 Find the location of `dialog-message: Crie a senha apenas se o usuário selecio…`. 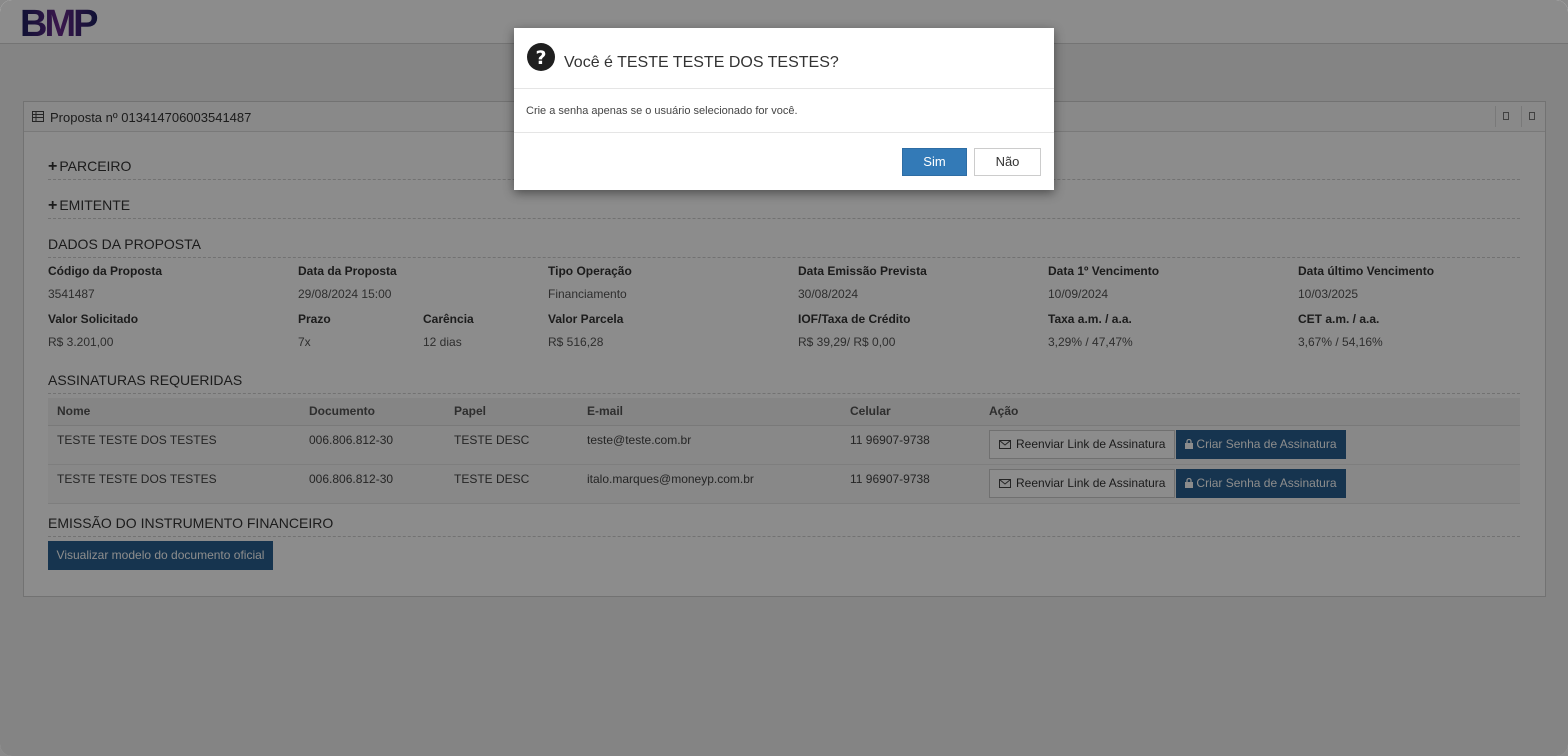

dialog-message: Crie a senha apenas se o usuário selecio… is located at coordinates (662, 111).